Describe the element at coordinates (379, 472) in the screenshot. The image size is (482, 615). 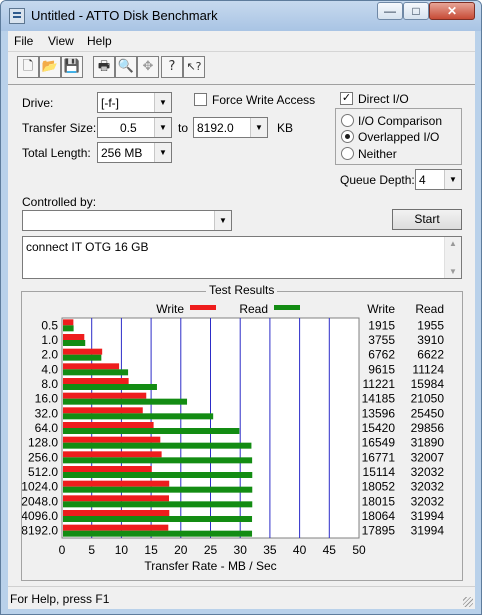
I see `write-value: 15114` at that location.